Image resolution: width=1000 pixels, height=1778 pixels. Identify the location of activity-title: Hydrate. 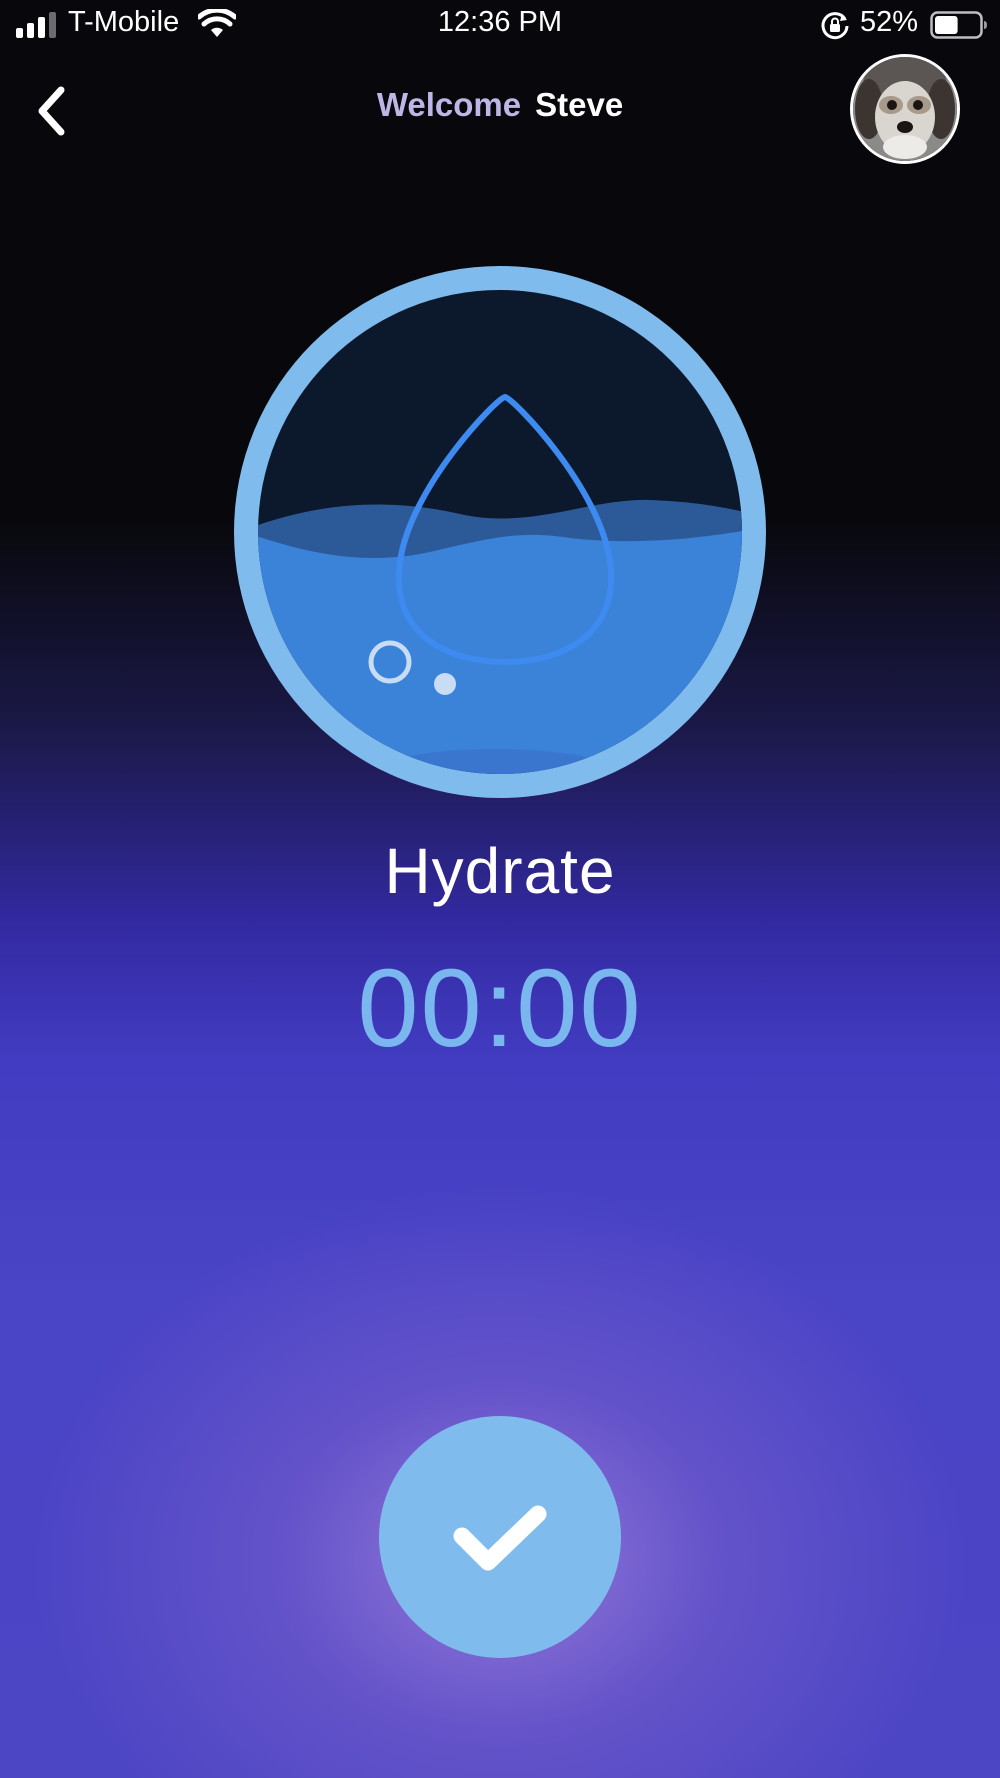
(500, 871).